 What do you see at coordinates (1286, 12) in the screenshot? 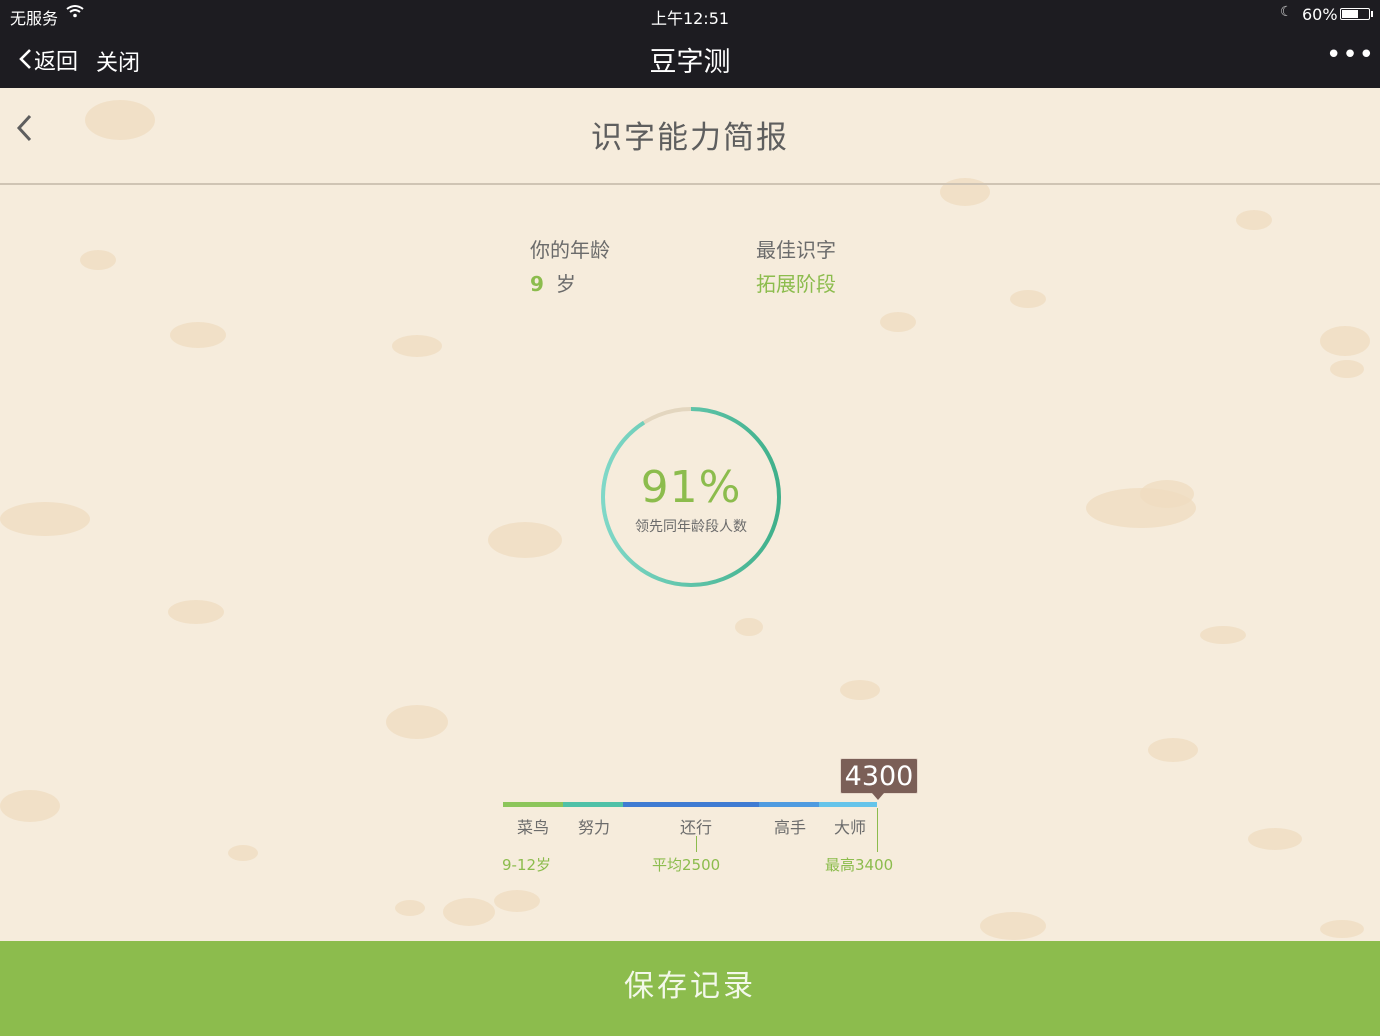
I see `do-not-disturb-icon: ☾` at bounding box center [1286, 12].